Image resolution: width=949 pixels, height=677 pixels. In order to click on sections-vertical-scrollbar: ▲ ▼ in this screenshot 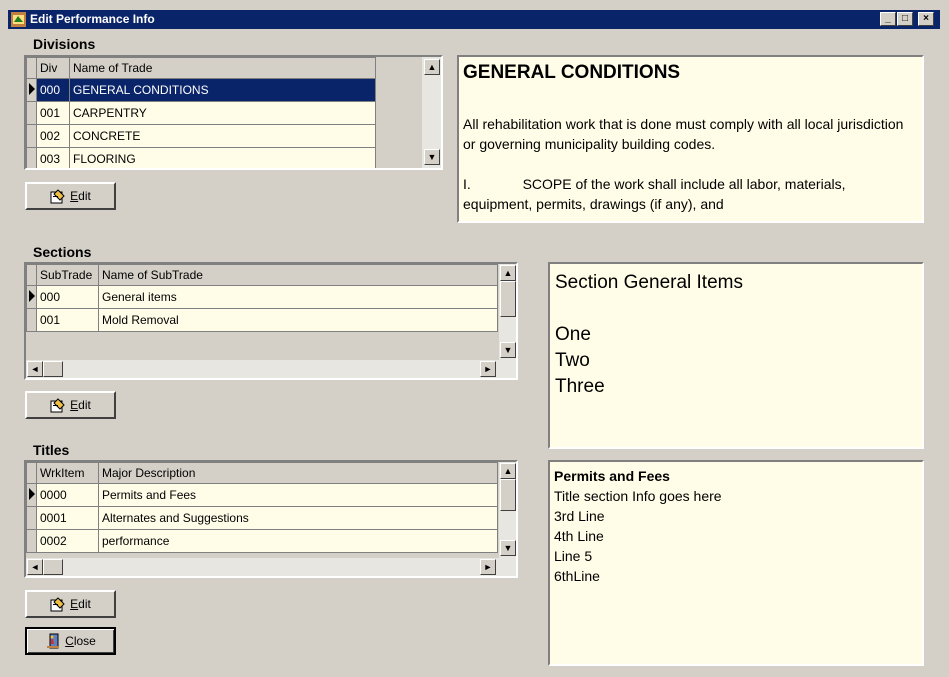, I will do `click(507, 312)`.